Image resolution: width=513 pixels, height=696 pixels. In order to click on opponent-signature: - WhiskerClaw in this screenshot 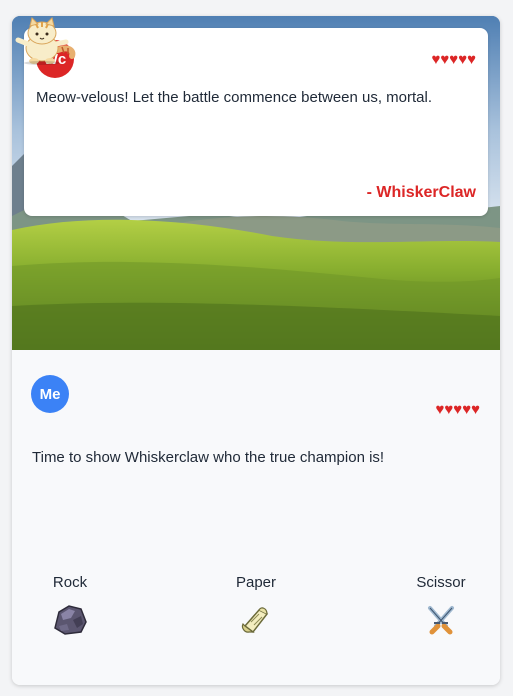, I will do `click(421, 192)`.